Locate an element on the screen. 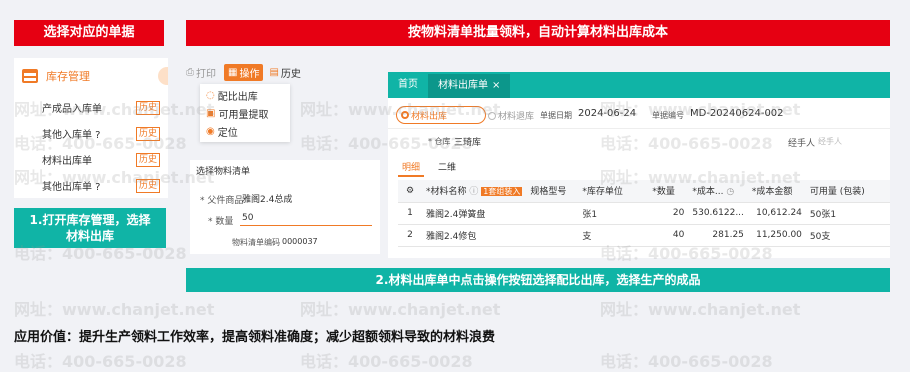  qty-label: * 数量 is located at coordinates (221, 222).